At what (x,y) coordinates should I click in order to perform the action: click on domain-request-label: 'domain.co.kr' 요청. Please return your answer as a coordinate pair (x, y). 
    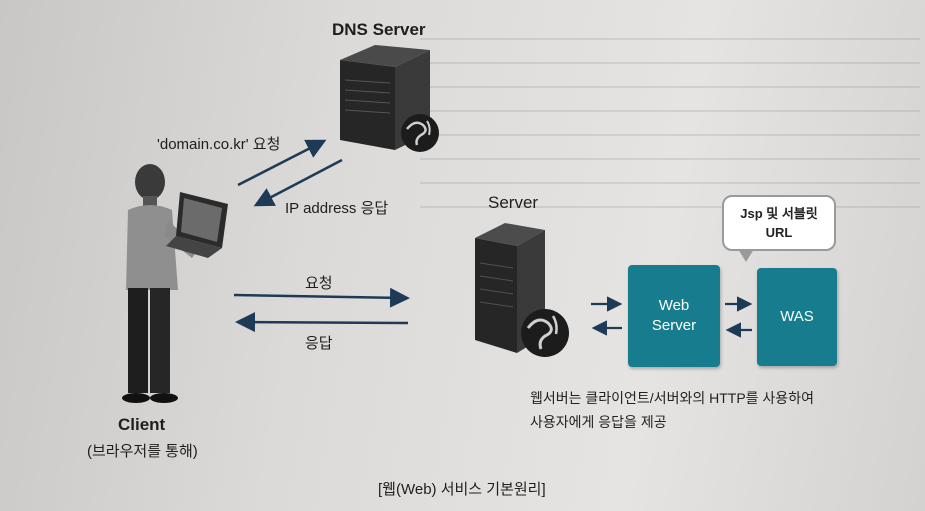
    Looking at the image, I should click on (219, 144).